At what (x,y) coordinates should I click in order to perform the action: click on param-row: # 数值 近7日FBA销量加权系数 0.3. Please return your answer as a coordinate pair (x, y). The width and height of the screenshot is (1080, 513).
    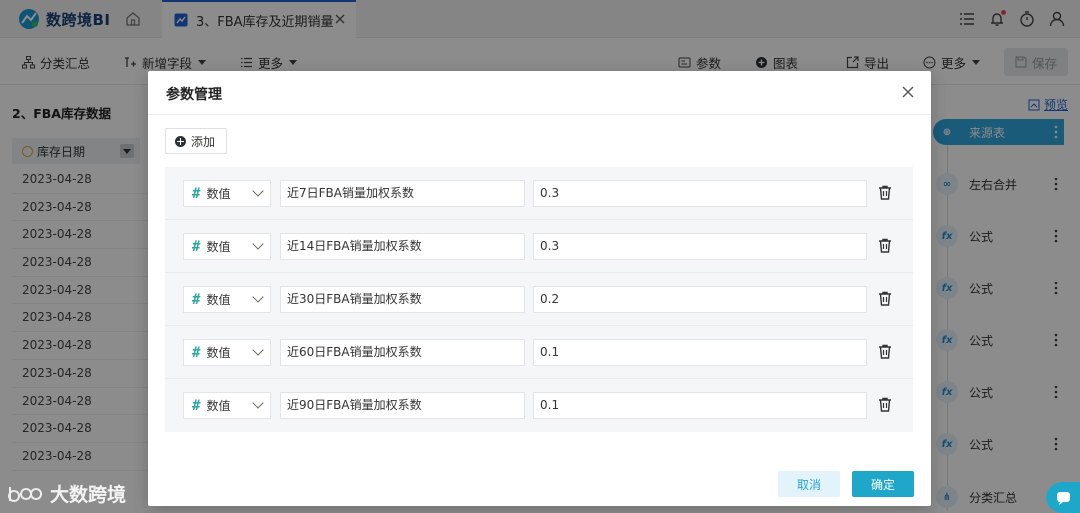
    Looking at the image, I should click on (539, 193).